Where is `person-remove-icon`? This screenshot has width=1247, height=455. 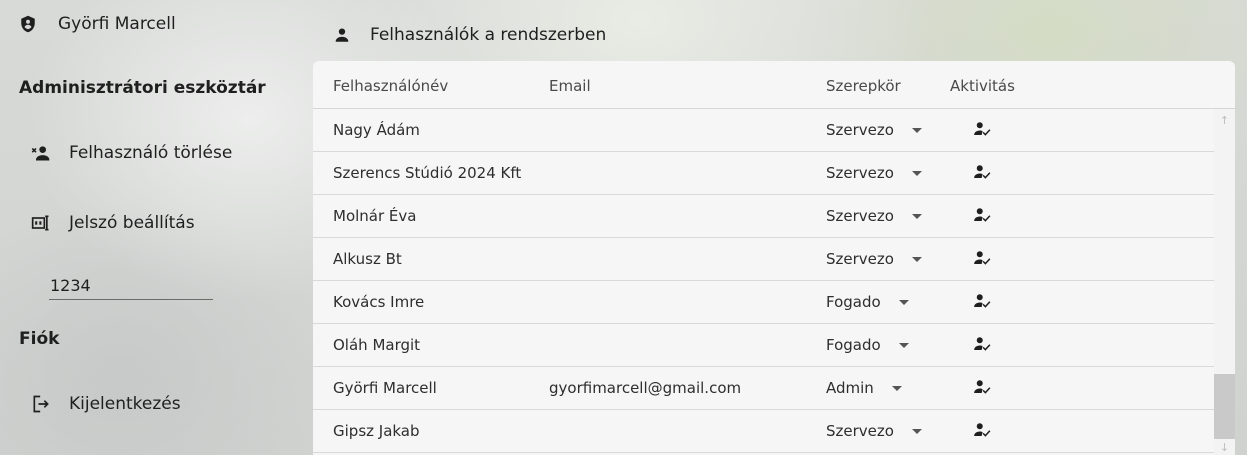 person-remove-icon is located at coordinates (40, 153).